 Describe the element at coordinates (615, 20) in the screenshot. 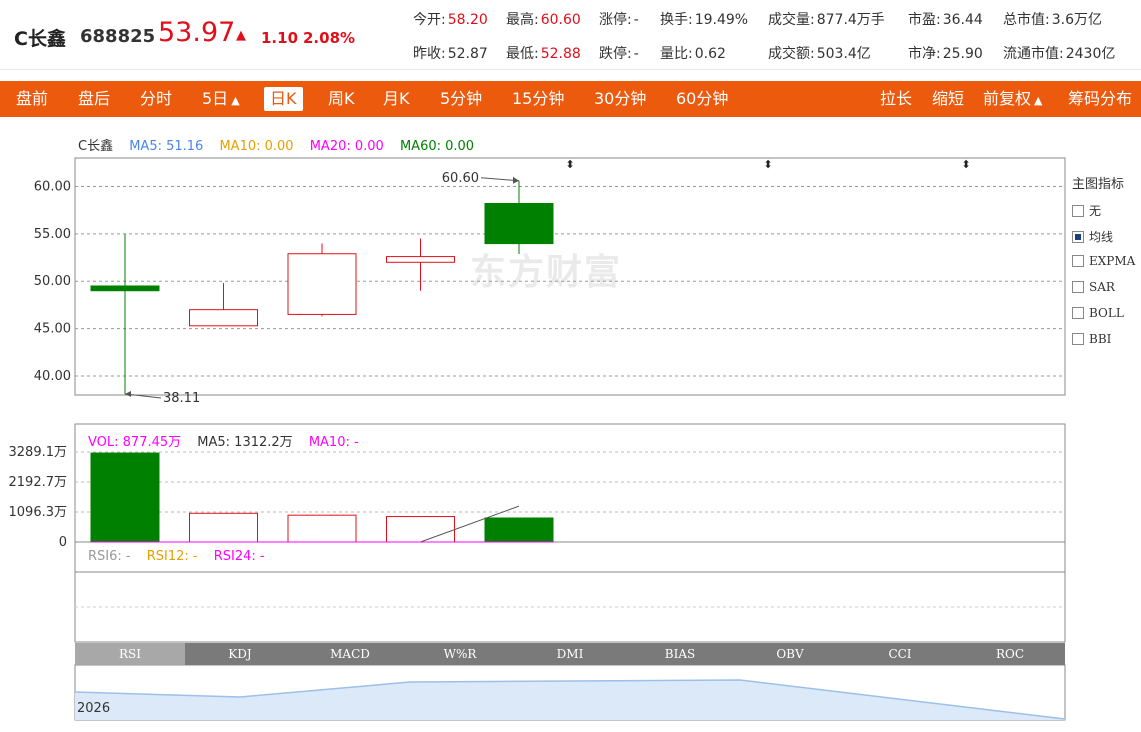

I see `quote-field-label: 涨停:` at that location.